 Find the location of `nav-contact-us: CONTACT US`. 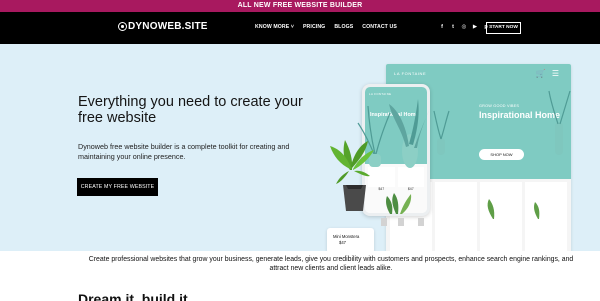

nav-contact-us: CONTACT US is located at coordinates (379, 27).